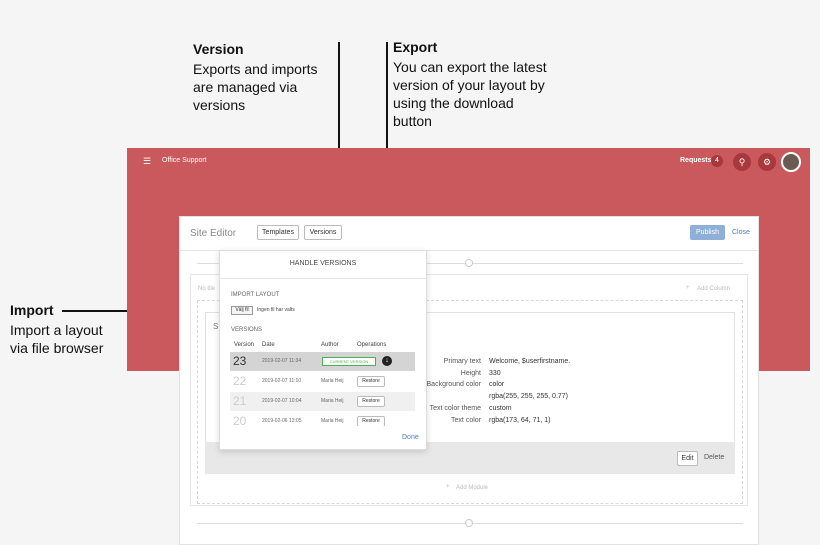  I want to click on panel-divider, so click(323, 278).